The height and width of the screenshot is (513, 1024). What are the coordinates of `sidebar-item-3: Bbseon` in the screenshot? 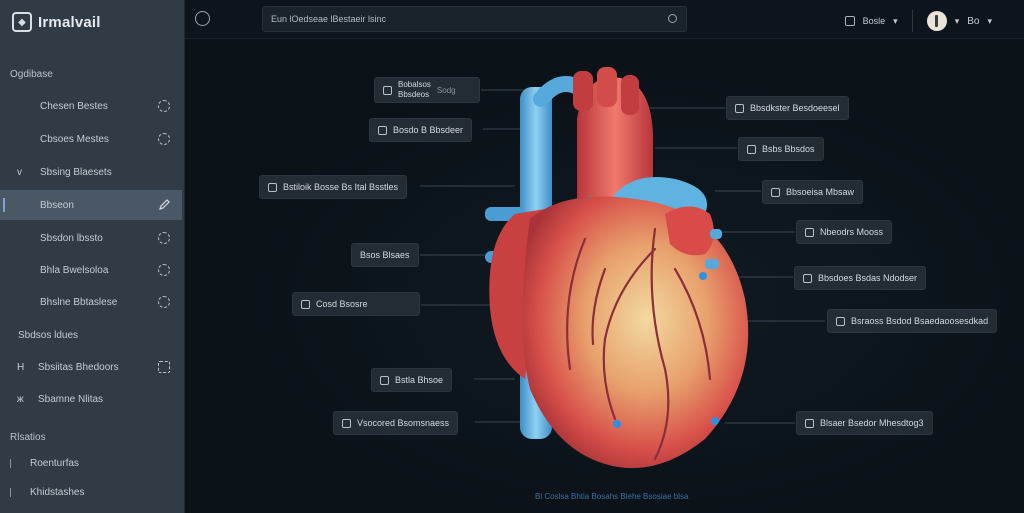 It's located at (91, 205).